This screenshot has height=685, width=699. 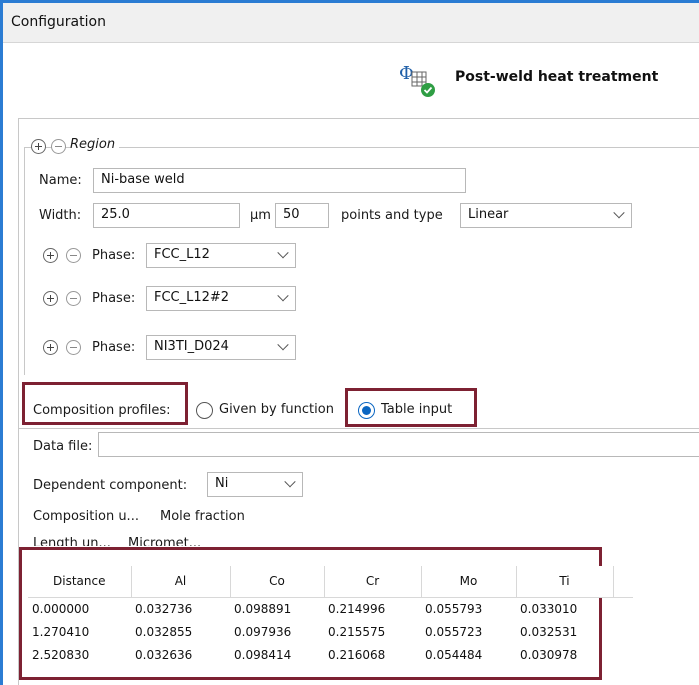 What do you see at coordinates (468, 608) in the screenshot?
I see `table-cell: 0.055793` at bounding box center [468, 608].